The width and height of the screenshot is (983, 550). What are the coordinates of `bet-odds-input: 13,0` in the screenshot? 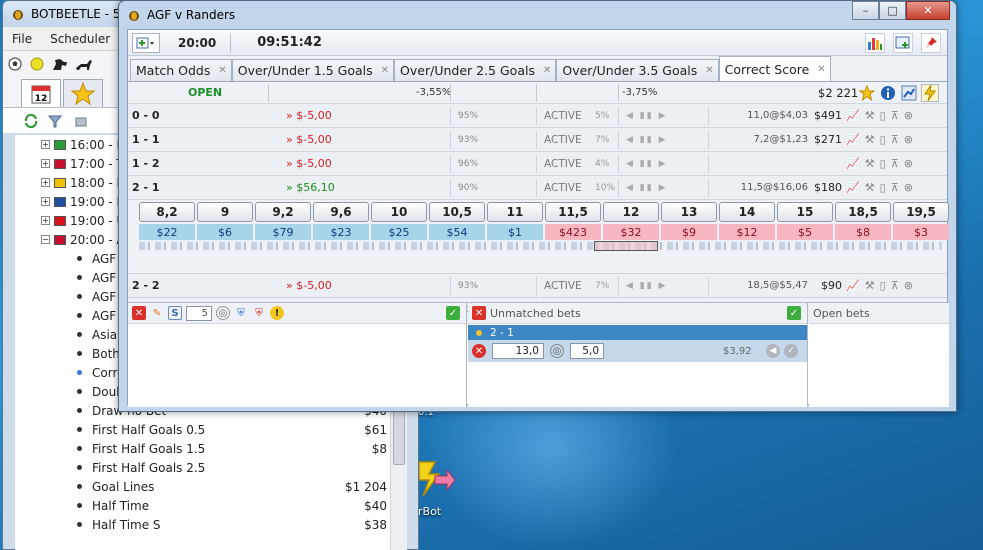 It's located at (518, 351).